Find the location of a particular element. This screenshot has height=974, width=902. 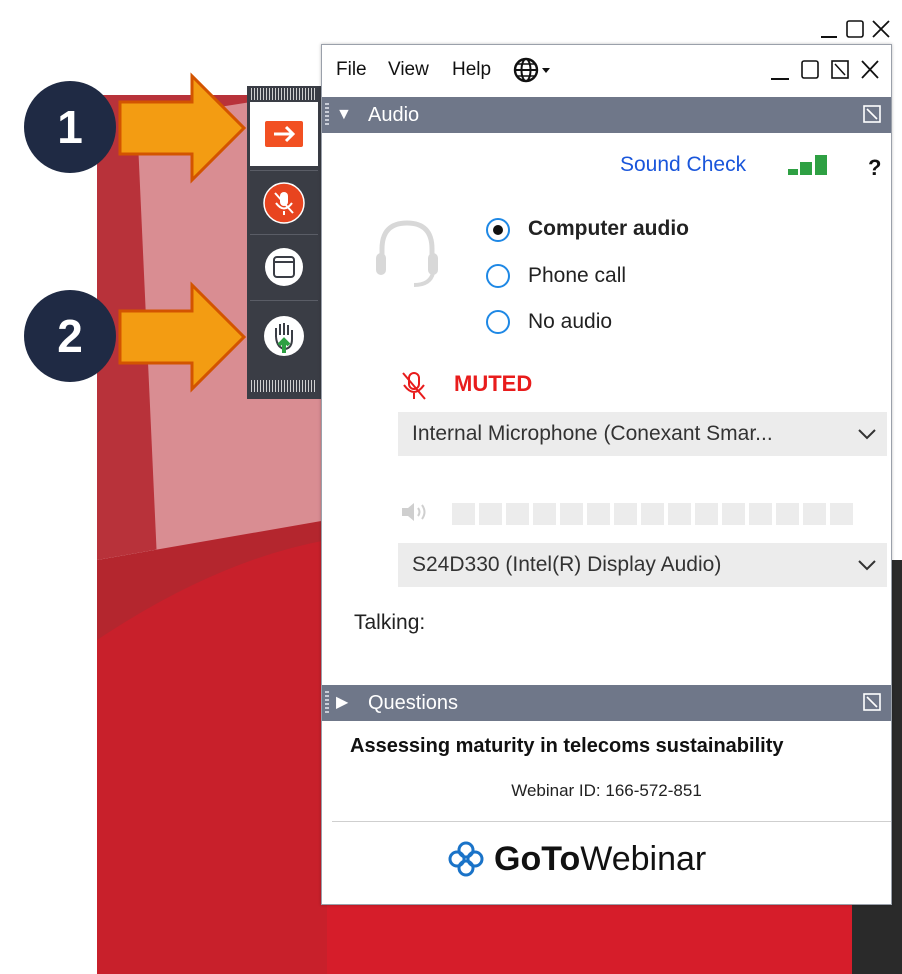

gotowebinar-logo-icon is located at coordinates (466, 859).